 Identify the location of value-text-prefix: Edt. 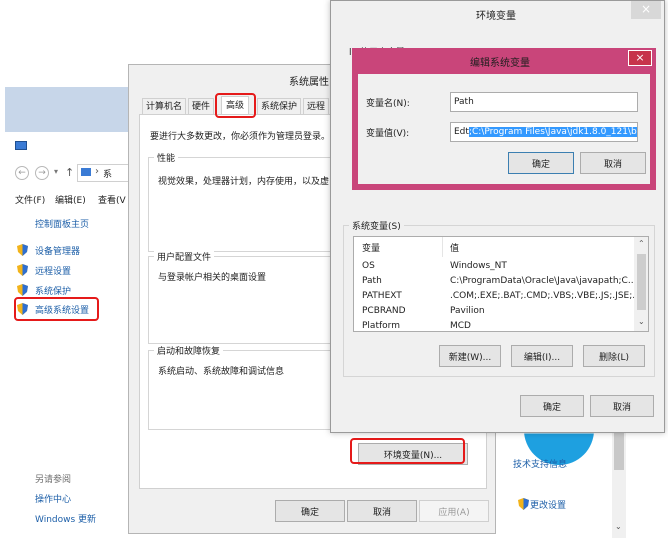
(461, 132).